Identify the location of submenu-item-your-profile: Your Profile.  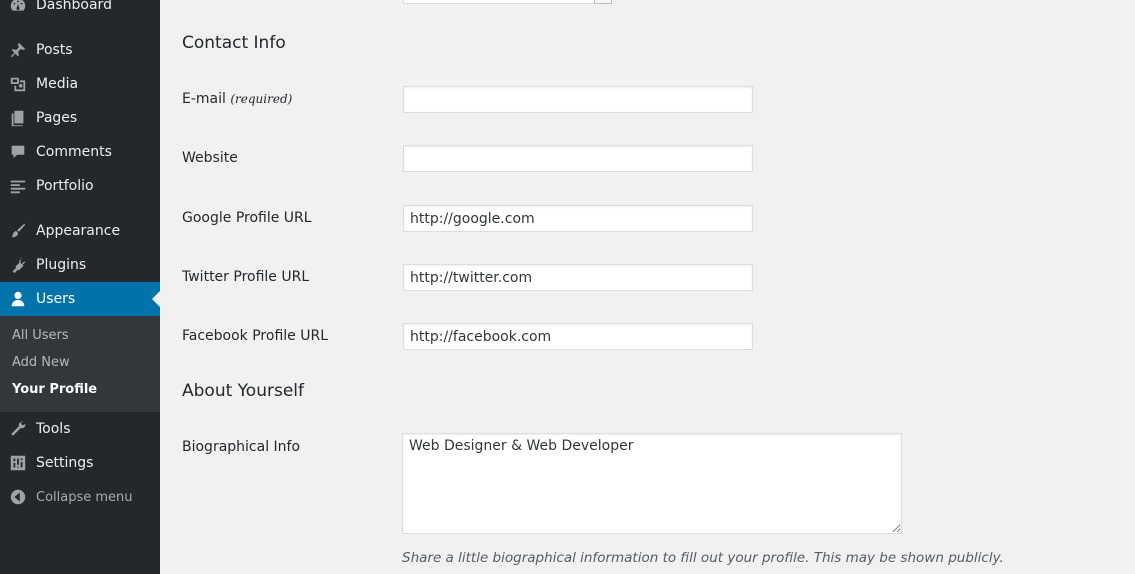
(54, 389).